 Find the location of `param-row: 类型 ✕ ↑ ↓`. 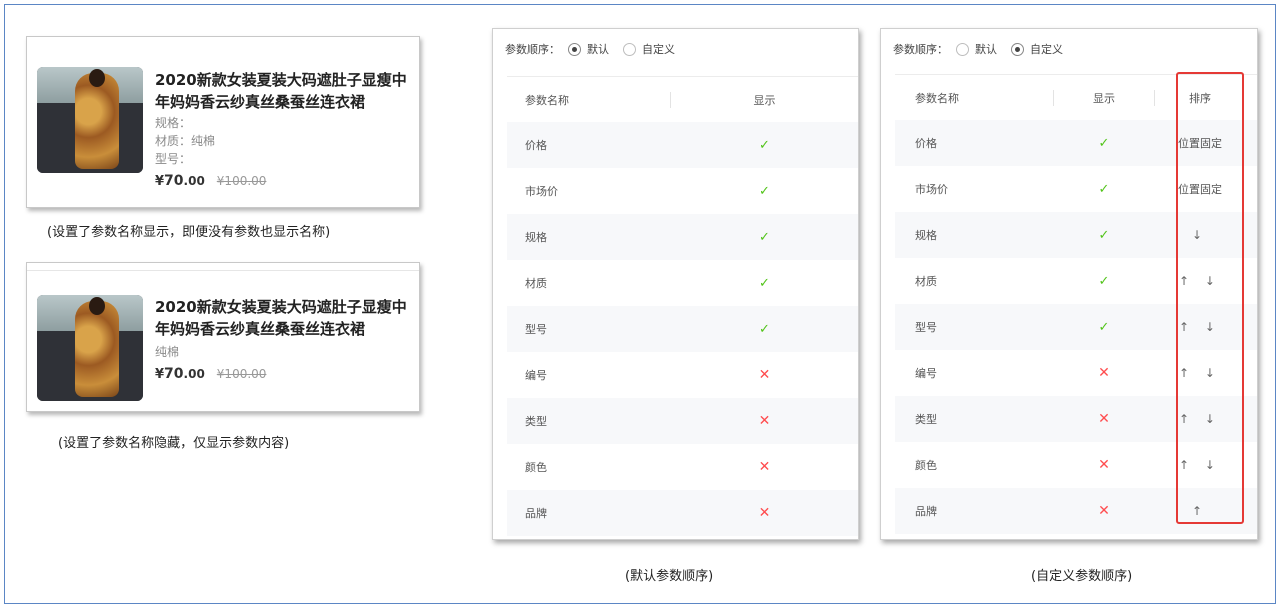

param-row: 类型 ✕ ↑ ↓ is located at coordinates (1076, 419).